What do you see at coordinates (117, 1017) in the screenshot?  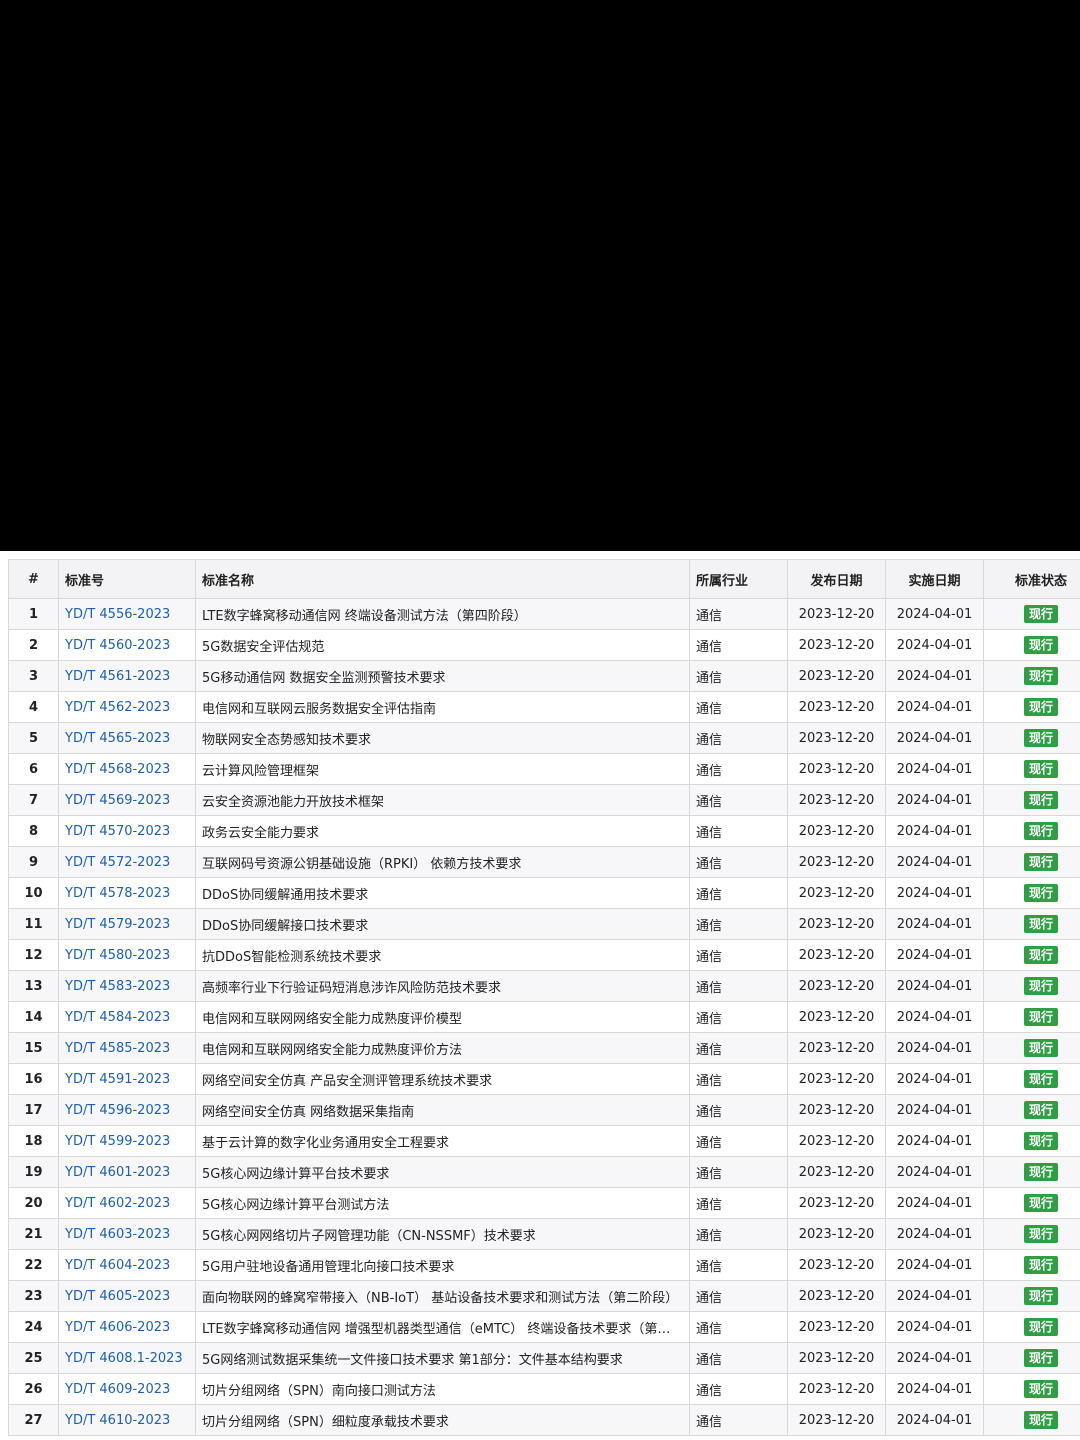 I see `standard-number-link: YD/T 4584-2023` at bounding box center [117, 1017].